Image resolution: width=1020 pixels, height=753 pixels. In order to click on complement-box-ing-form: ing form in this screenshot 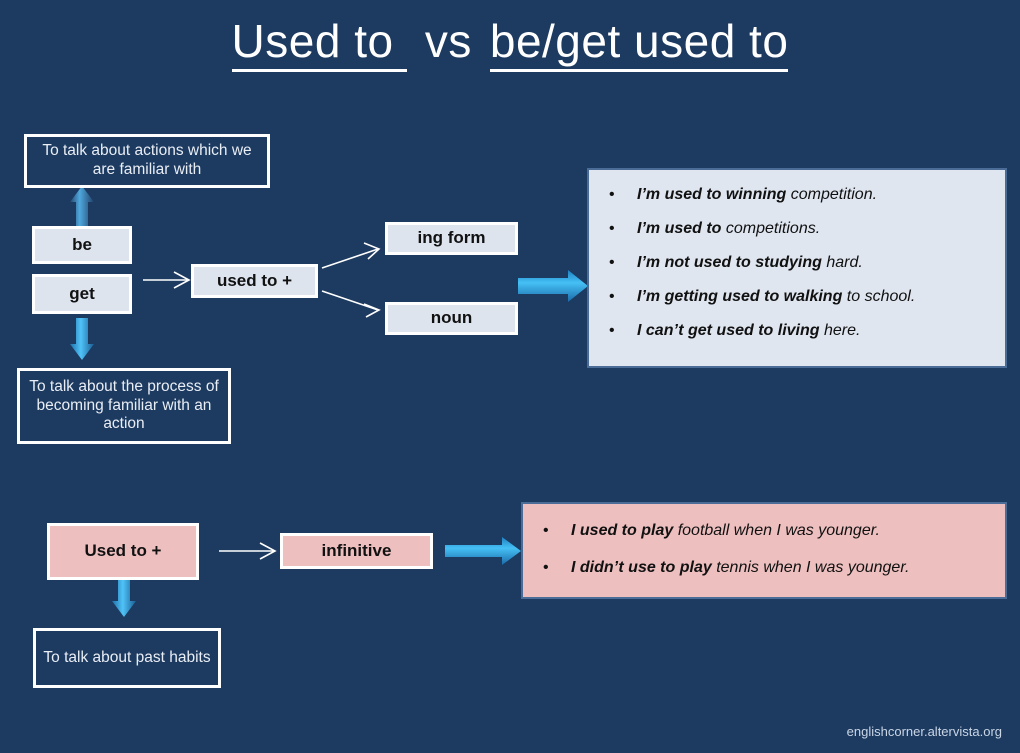, I will do `click(451, 238)`.